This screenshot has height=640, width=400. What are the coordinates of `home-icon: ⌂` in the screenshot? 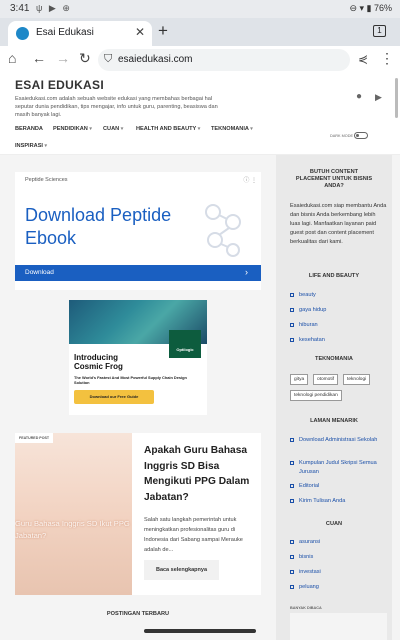 It's located at (12, 58).